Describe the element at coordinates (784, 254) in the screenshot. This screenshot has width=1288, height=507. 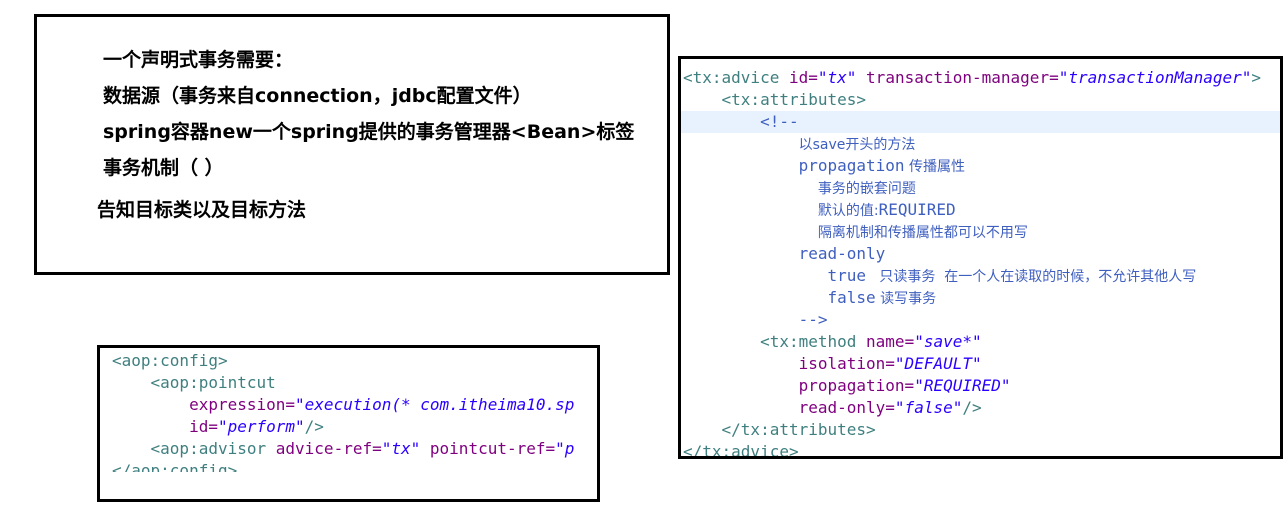
I see `code-line: read-only` at that location.